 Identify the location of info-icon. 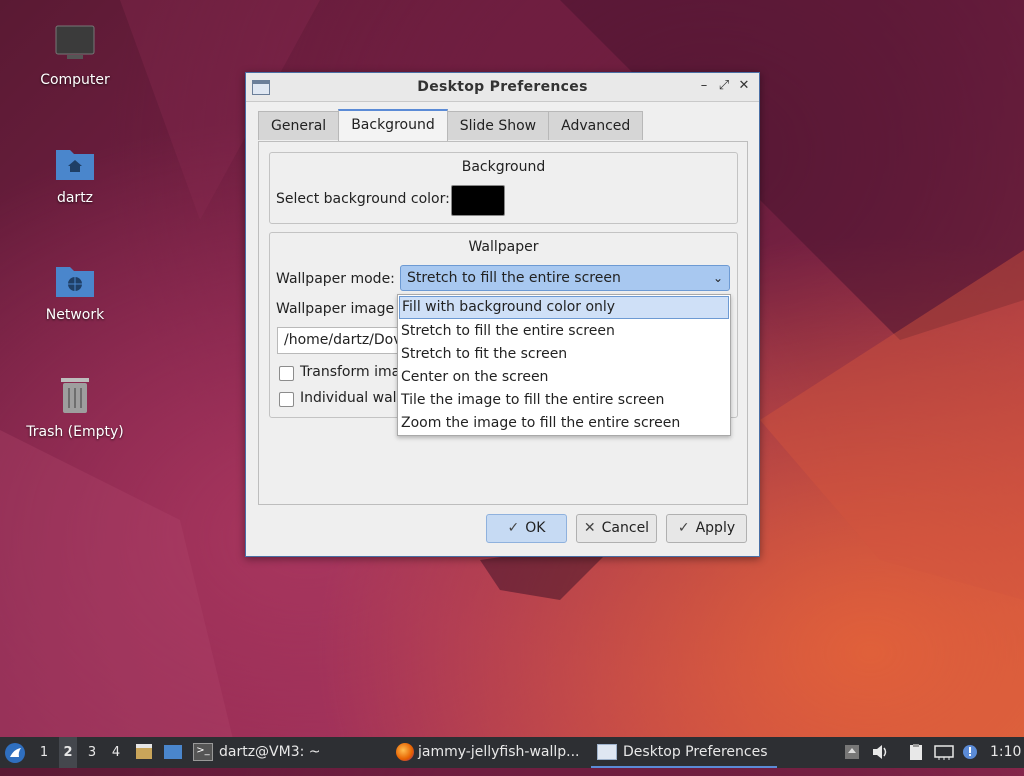
(970, 752).